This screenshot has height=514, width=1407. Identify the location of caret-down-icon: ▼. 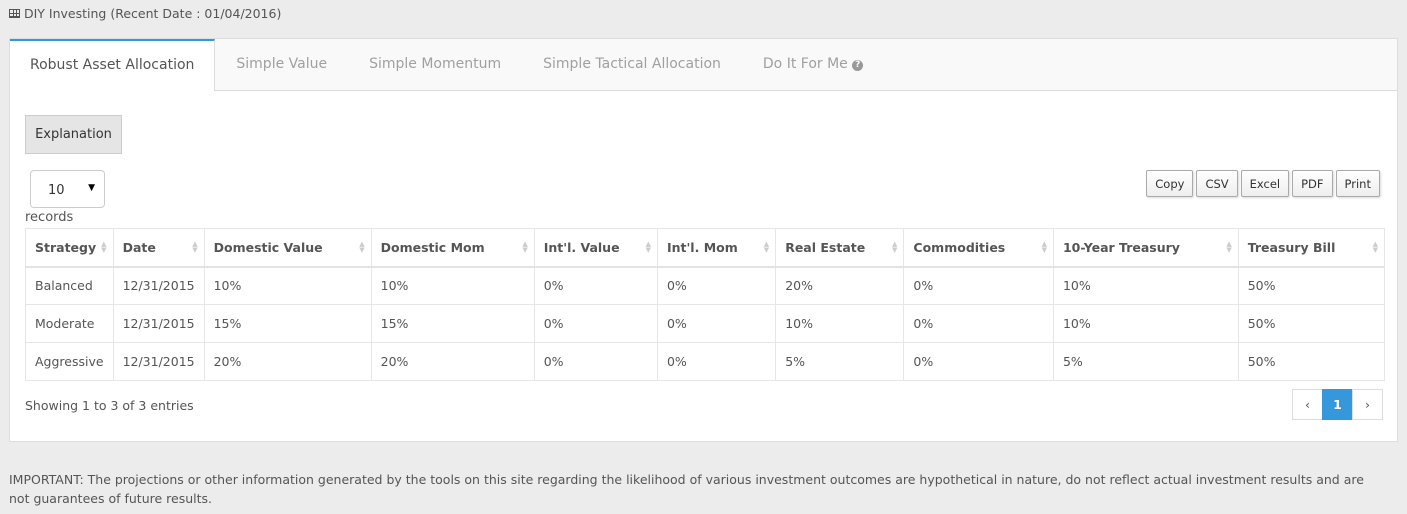
(91, 188).